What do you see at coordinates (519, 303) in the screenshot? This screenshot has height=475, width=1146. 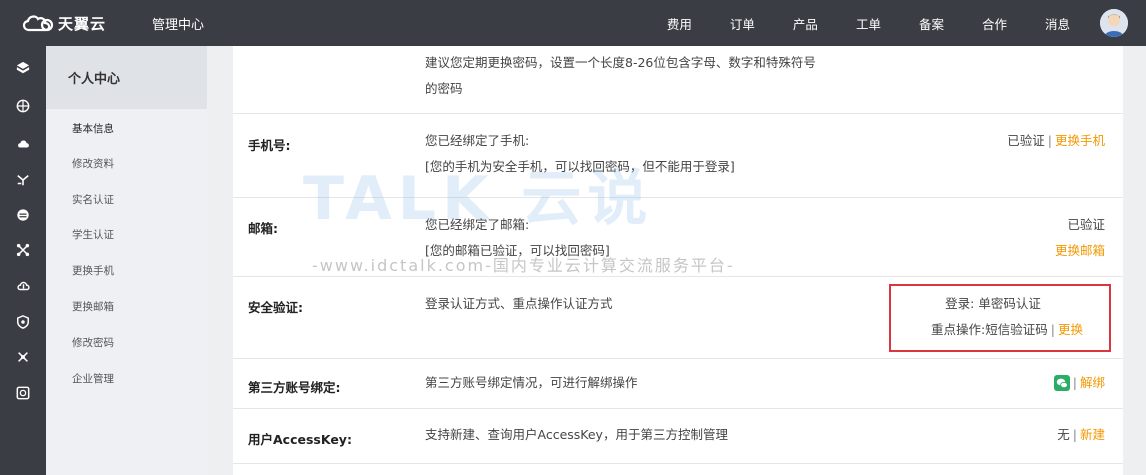 I see `security-desc: 登录认证方式、重点操作认证方式` at bounding box center [519, 303].